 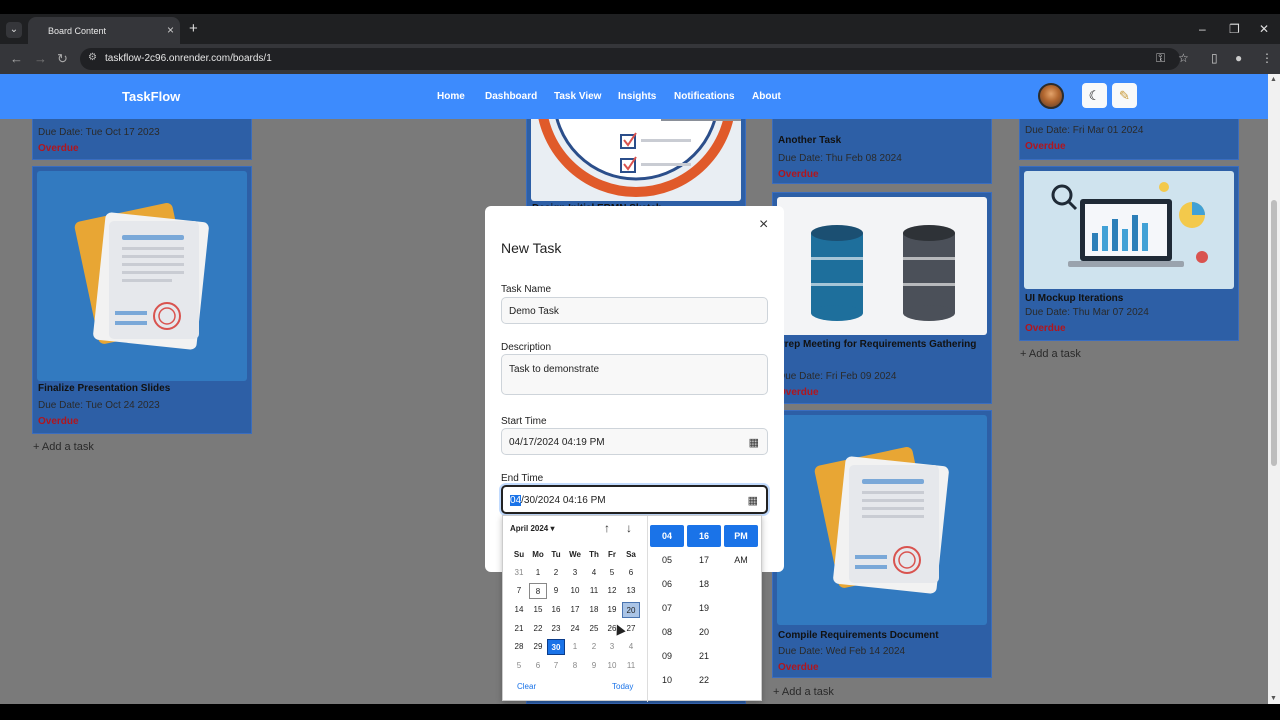 I want to click on moon-icon: ☾, so click(x=1094, y=95).